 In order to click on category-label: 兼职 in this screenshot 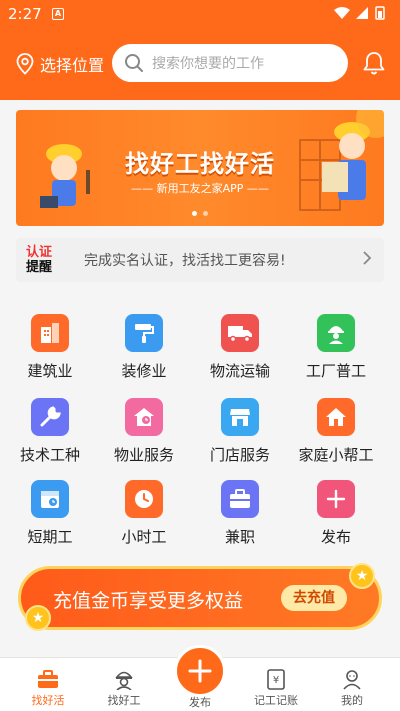, I will do `click(239, 537)`.